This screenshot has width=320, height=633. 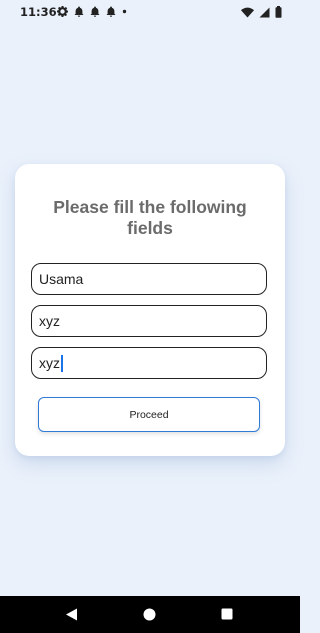 I want to click on status-bar: 11:36, so click(x=150, y=12).